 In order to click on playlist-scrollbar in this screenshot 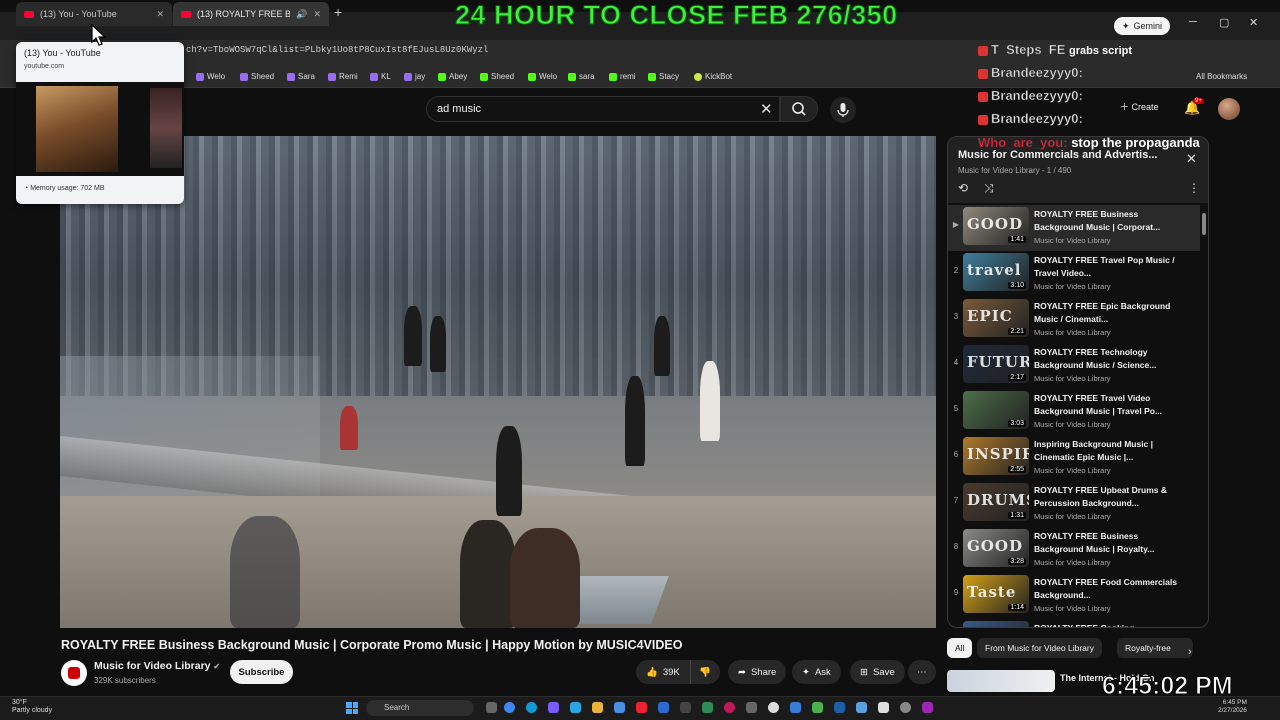, I will do `click(1204, 224)`.